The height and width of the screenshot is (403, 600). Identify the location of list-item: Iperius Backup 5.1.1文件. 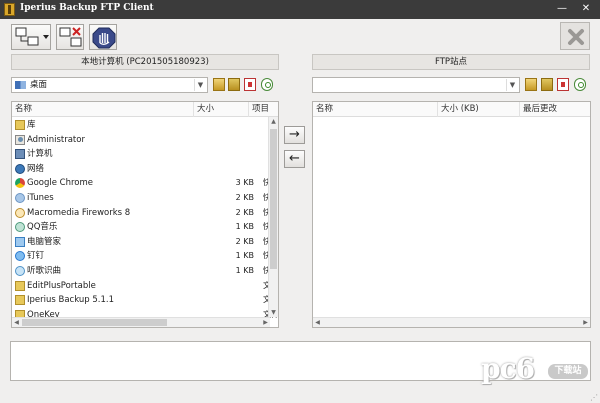
(145, 300).